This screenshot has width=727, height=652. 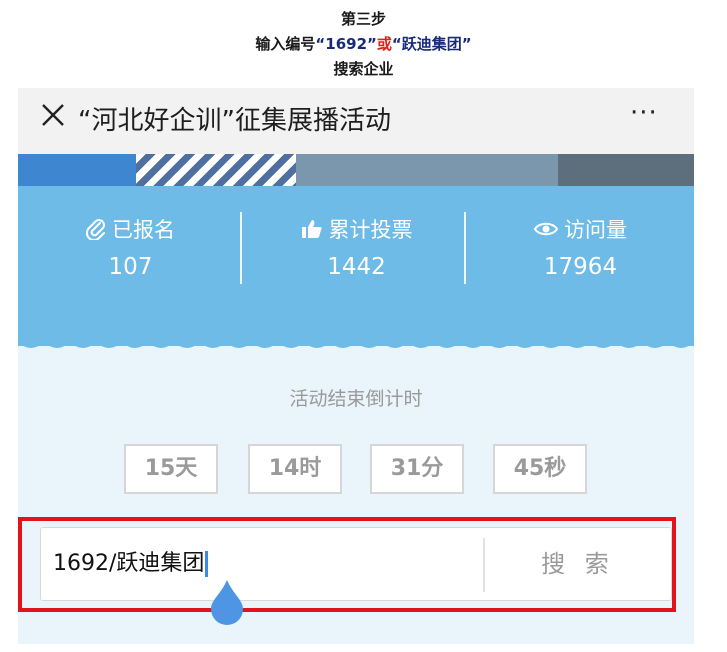 What do you see at coordinates (546, 229) in the screenshot?
I see `eye-icon` at bounding box center [546, 229].